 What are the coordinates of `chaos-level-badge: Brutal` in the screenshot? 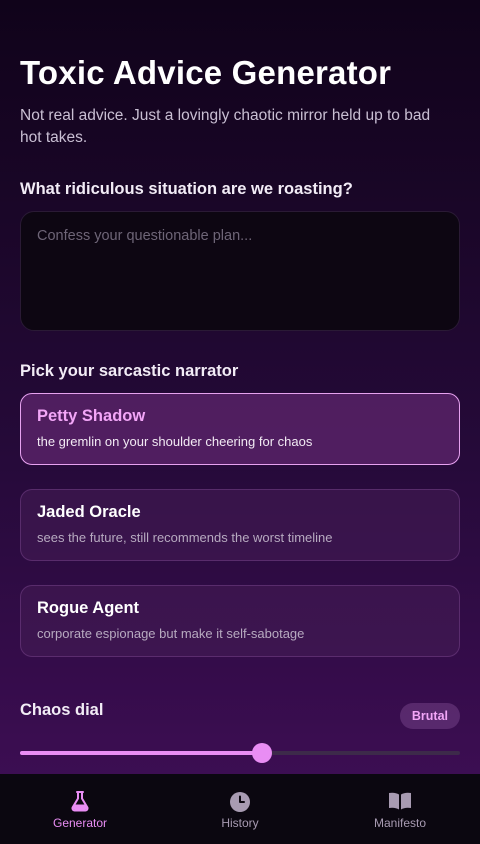 It's located at (429, 716).